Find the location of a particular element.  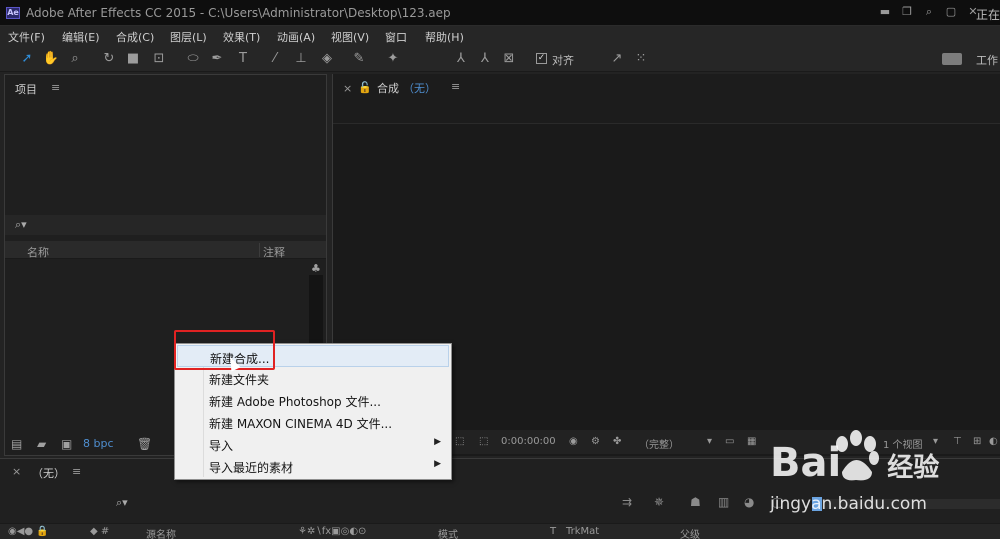

menu-effect: 效果(T) is located at coordinates (241, 37).